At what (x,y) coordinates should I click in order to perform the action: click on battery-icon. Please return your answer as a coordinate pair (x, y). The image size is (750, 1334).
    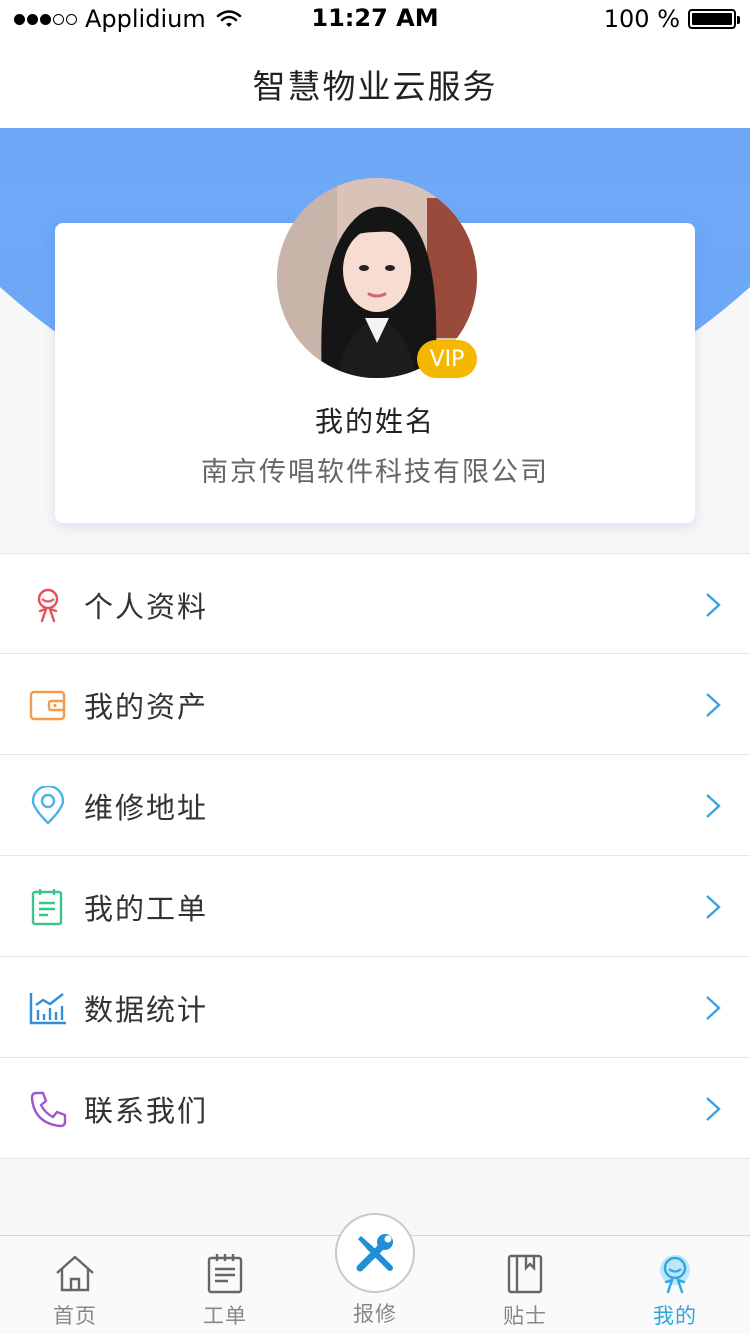
    Looking at the image, I should click on (714, 19).